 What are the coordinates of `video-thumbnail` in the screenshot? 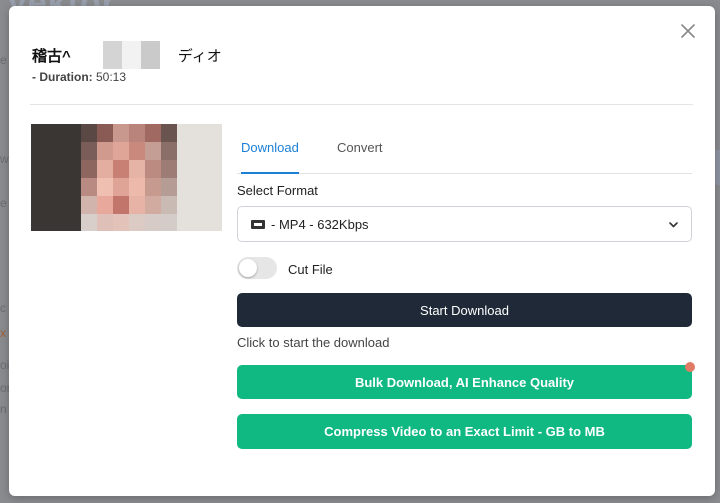 It's located at (126, 177).